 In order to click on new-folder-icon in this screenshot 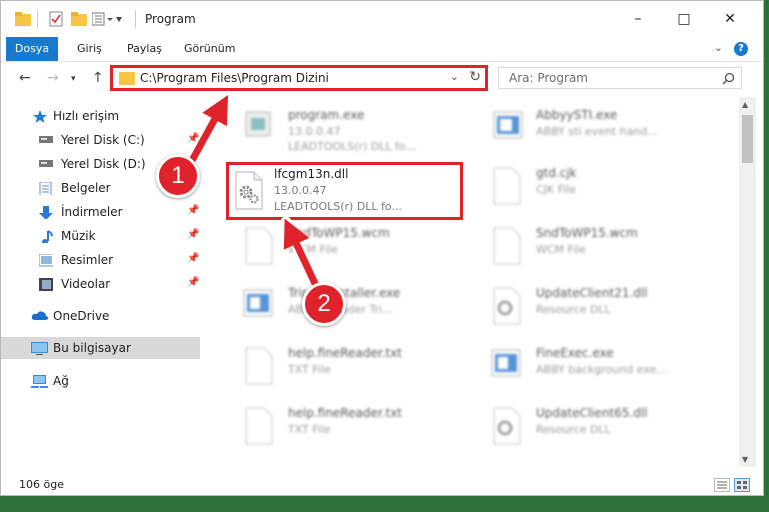, I will do `click(79, 19)`.